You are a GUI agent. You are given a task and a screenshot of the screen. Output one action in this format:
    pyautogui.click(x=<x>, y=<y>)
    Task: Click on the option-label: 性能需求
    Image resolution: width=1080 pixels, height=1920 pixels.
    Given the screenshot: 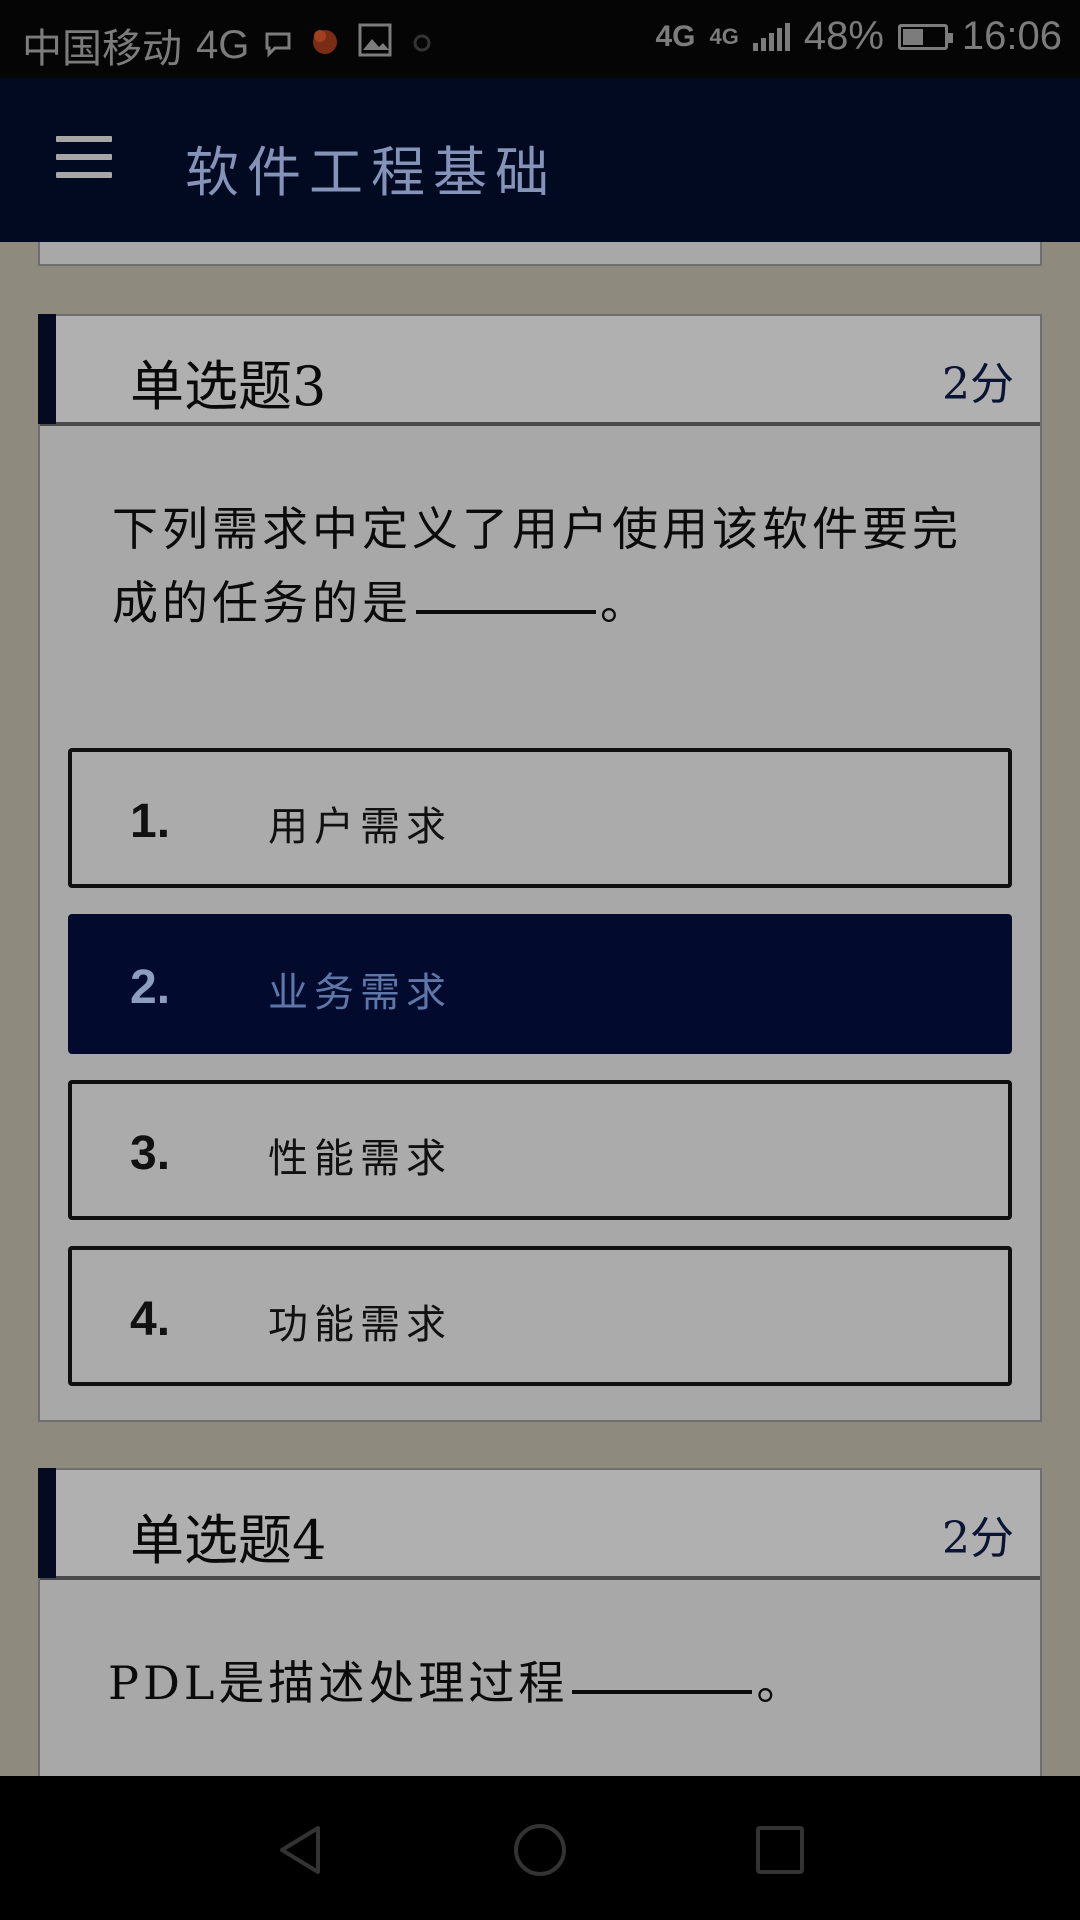 What is the action you would take?
    pyautogui.click(x=360, y=1159)
    